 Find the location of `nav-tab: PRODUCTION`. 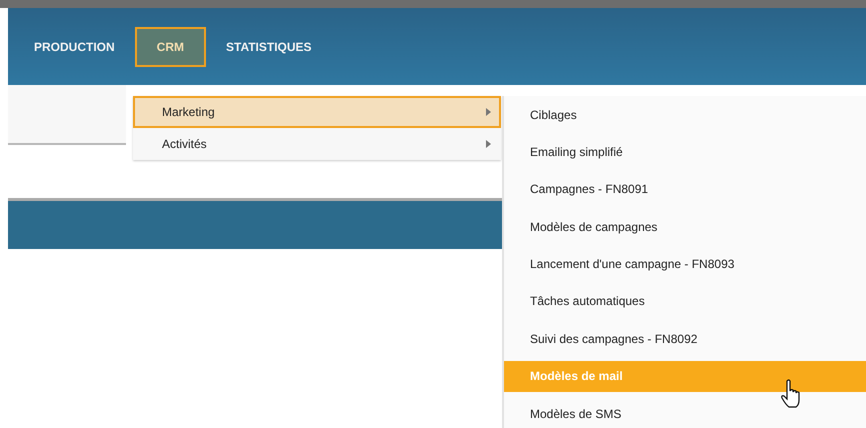

nav-tab: PRODUCTION is located at coordinates (74, 46).